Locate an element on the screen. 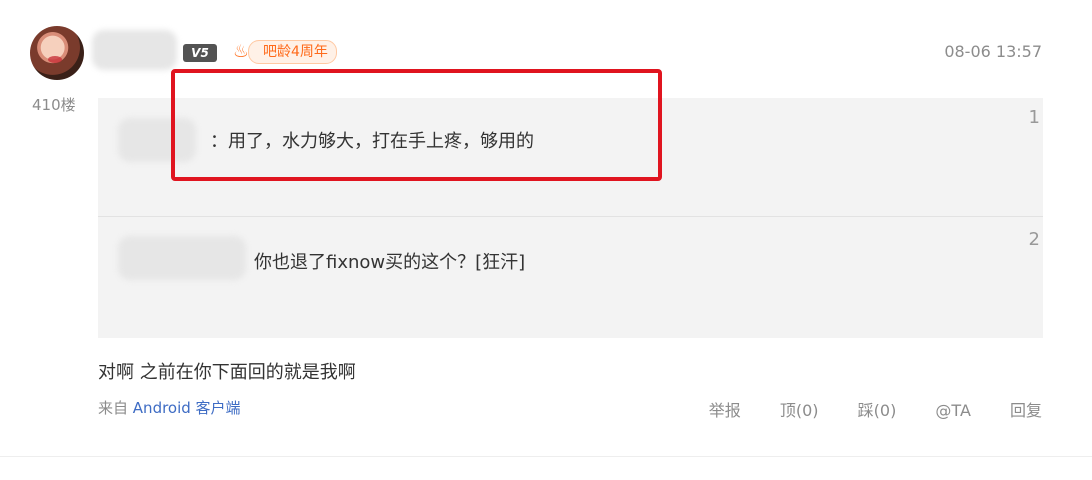 Image resolution: width=1092 pixels, height=480 pixels. user-avatar is located at coordinates (57, 53).